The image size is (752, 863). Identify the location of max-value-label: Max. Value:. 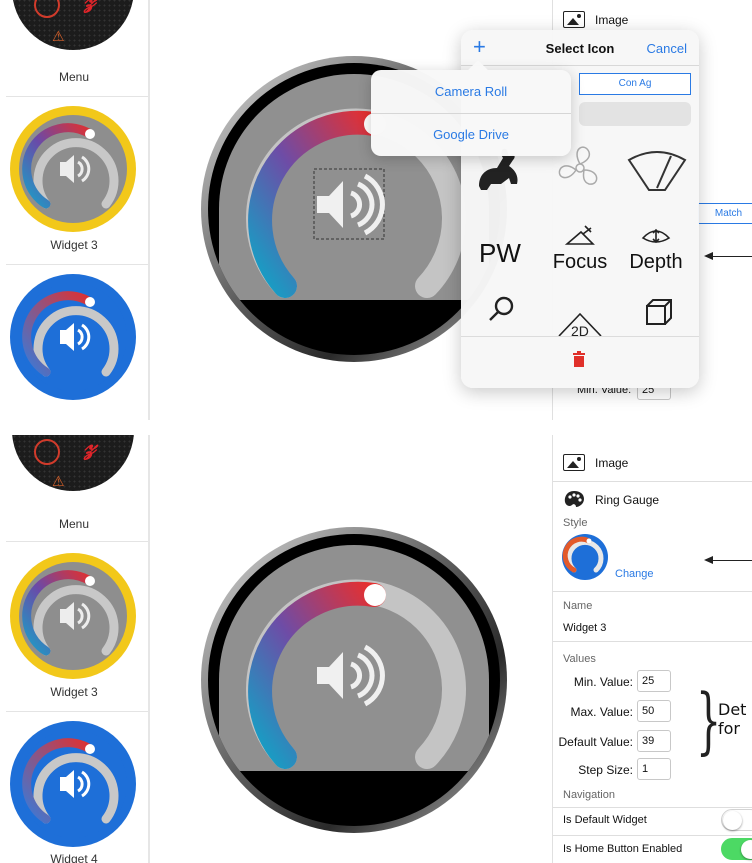
(601, 712).